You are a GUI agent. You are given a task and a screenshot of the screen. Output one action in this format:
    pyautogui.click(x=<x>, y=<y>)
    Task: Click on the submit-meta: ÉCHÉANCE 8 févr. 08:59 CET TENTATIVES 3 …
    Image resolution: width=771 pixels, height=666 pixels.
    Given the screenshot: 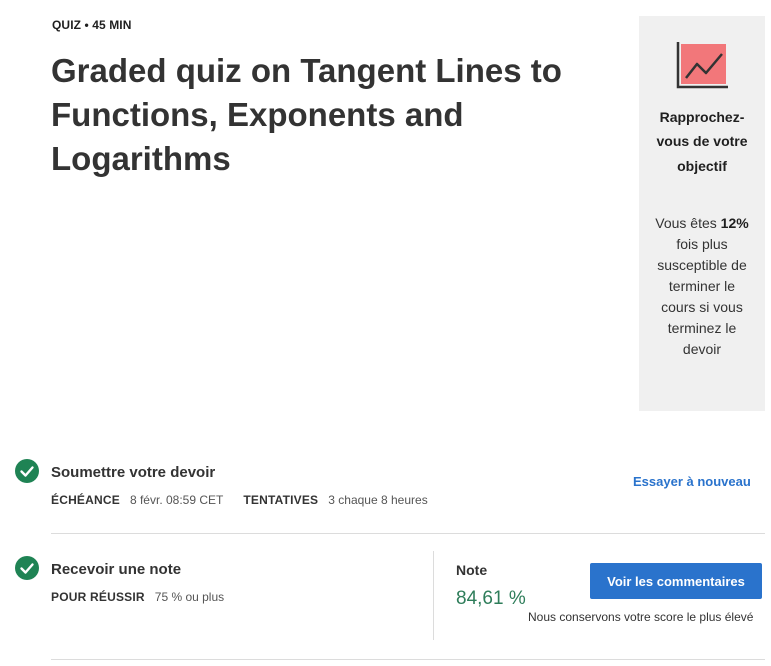 What is the action you would take?
    pyautogui.click(x=239, y=500)
    